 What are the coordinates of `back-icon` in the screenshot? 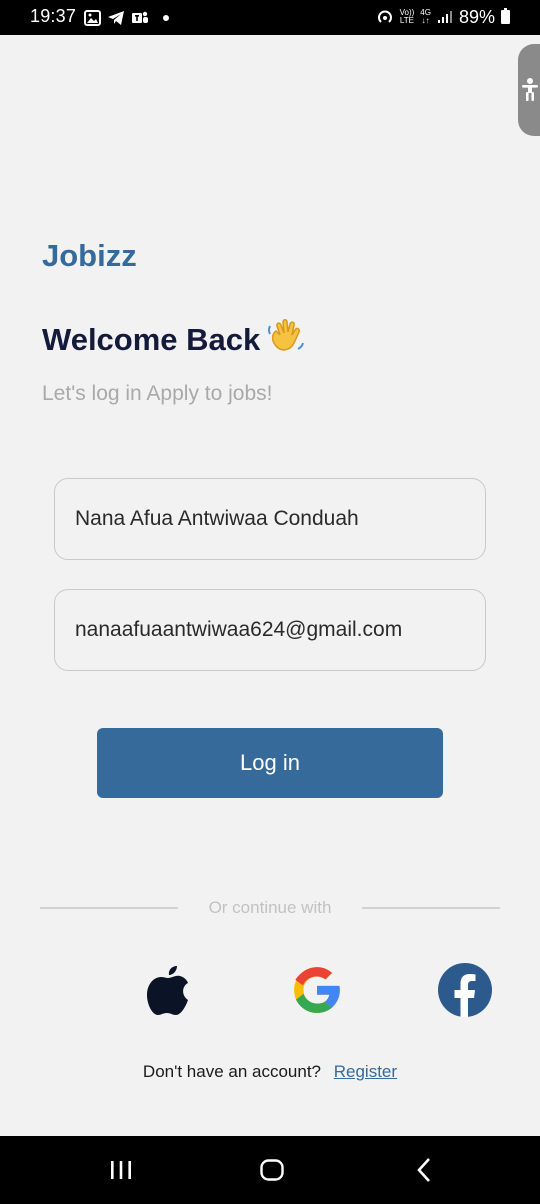 It's located at (423, 1170).